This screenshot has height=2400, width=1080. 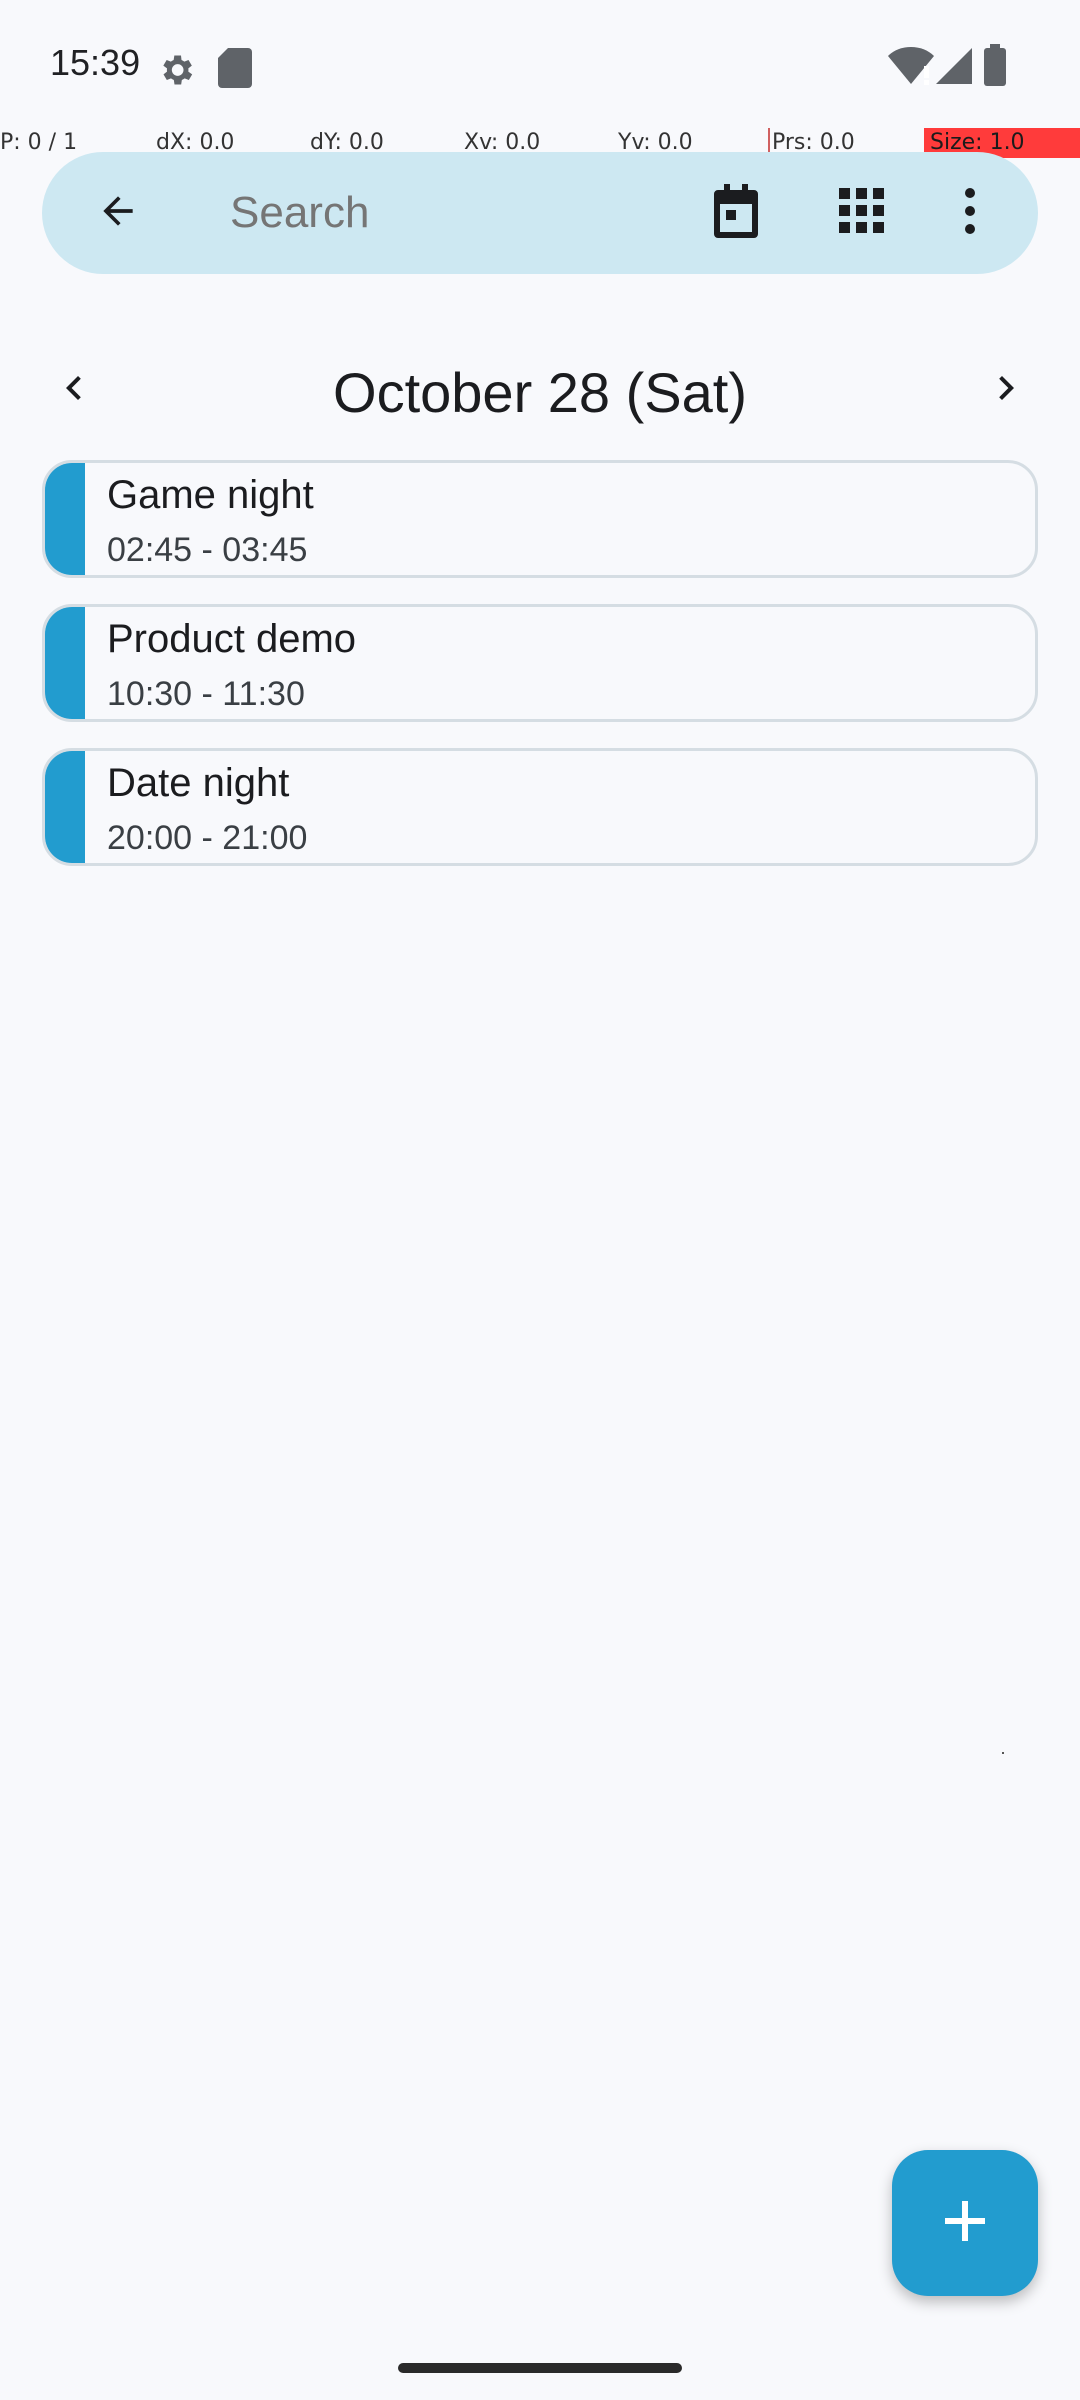 I want to click on more-options-button, so click(x=970, y=213).